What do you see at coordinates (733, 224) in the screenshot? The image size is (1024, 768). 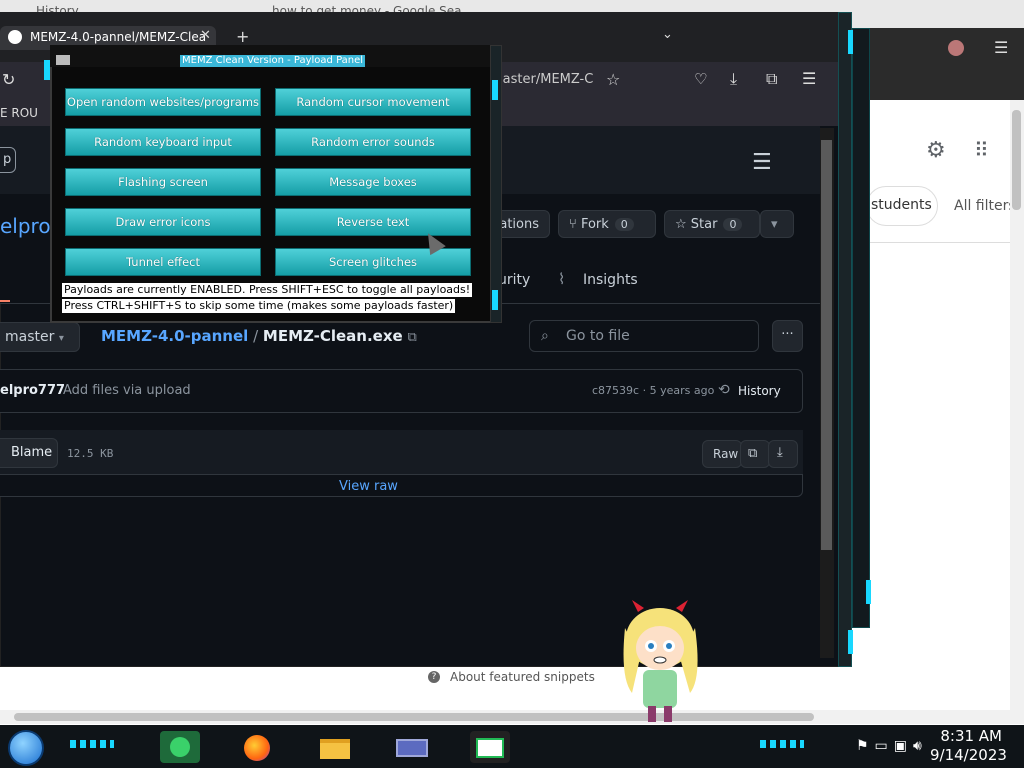 I see `star-count: 0` at bounding box center [733, 224].